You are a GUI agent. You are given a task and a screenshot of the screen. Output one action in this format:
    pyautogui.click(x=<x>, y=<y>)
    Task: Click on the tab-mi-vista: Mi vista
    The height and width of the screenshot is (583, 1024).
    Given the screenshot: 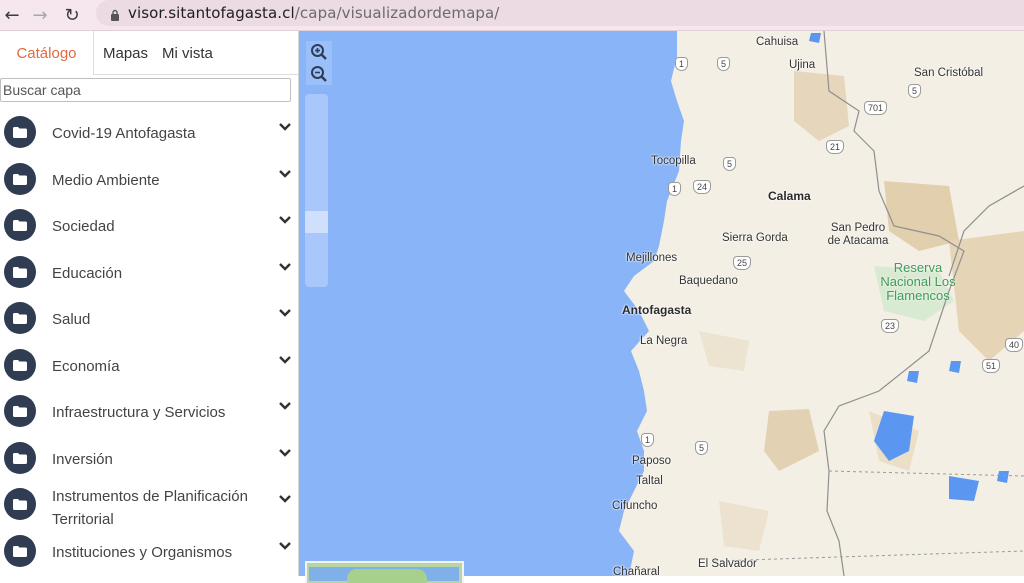 What is the action you would take?
    pyautogui.click(x=187, y=53)
    